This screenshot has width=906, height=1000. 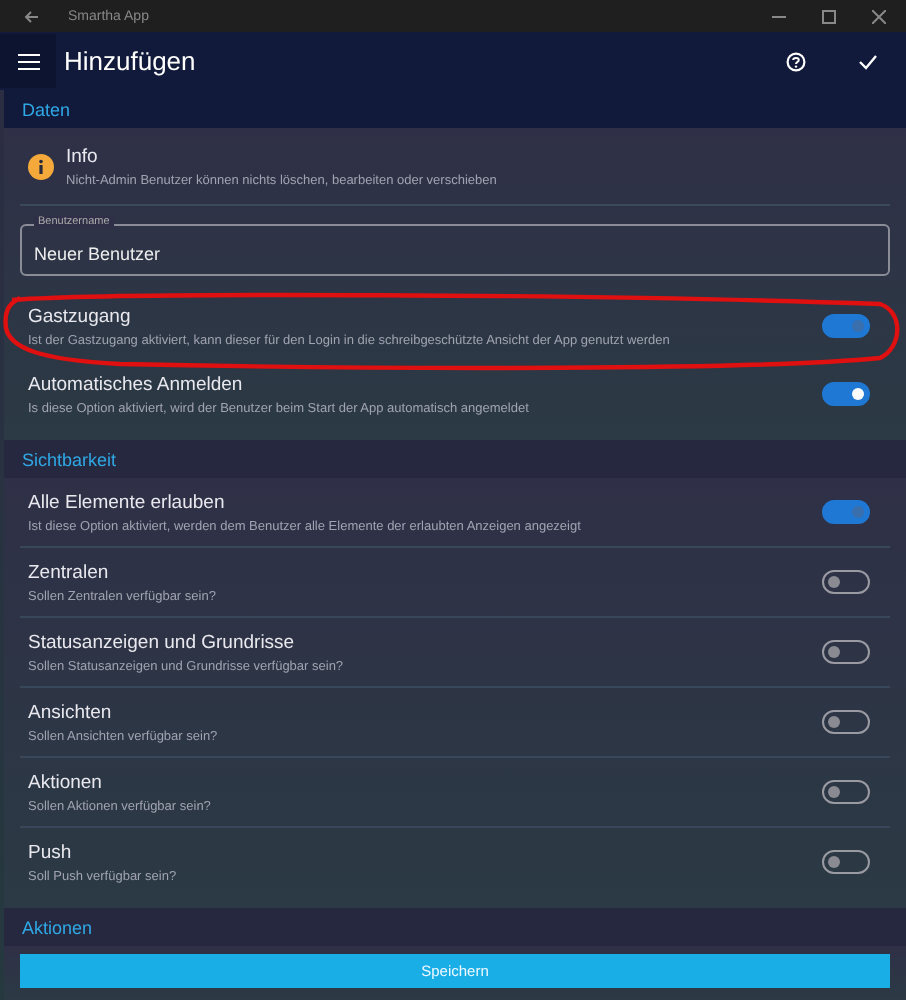 What do you see at coordinates (868, 61) in the screenshot?
I see `check-icon` at bounding box center [868, 61].